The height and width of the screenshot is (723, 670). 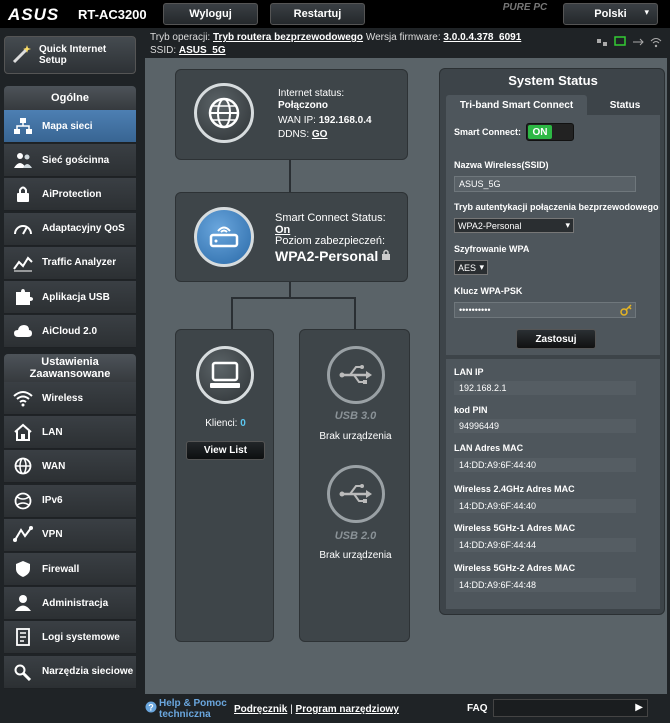 I want to click on faq-search-input: ▶, so click(x=570, y=708).